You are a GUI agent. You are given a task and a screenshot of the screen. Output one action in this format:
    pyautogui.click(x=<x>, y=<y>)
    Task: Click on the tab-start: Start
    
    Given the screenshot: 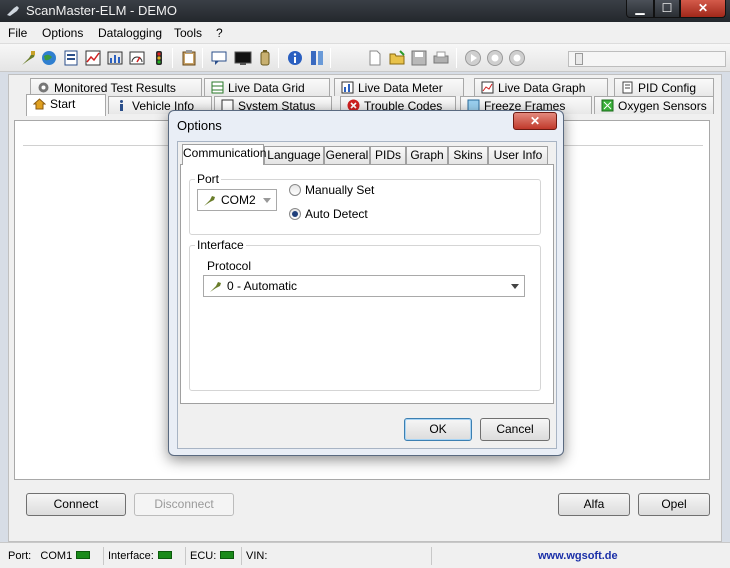 What is the action you would take?
    pyautogui.click(x=66, y=105)
    